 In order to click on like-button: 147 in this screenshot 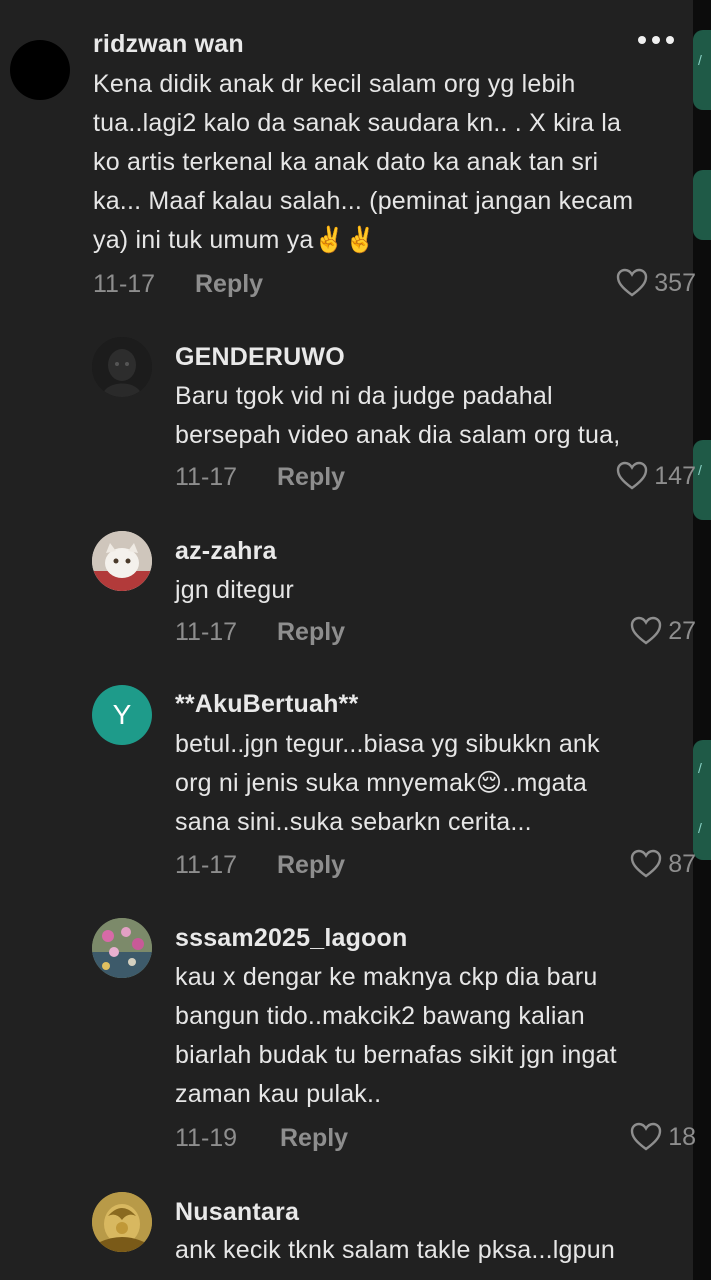, I will do `click(656, 476)`.